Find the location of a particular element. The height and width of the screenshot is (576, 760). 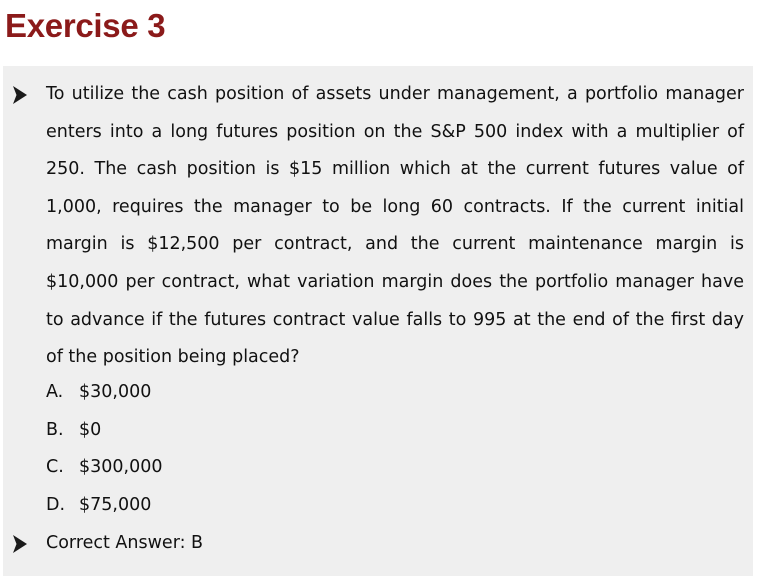

option-b: B. $0 is located at coordinates (104, 431).